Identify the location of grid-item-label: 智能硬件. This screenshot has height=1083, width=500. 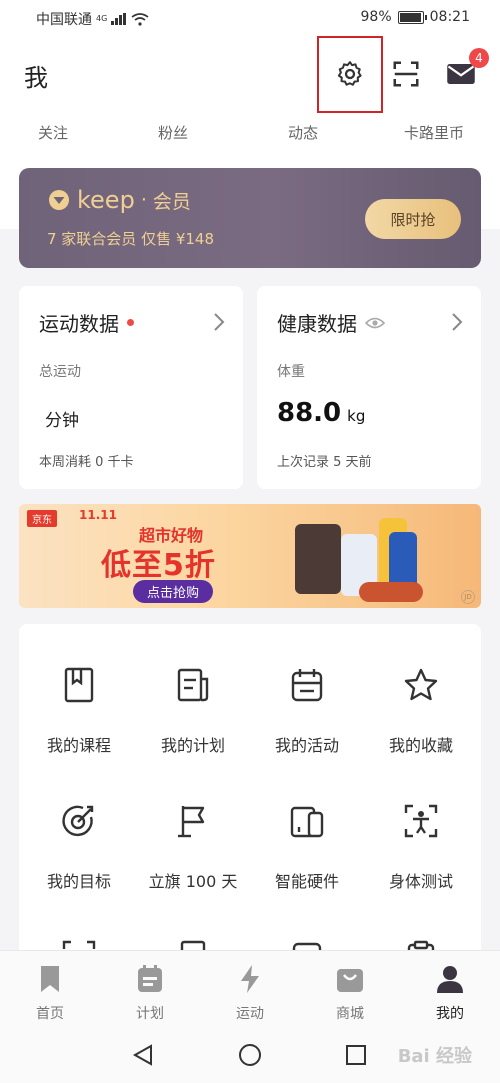
(306, 881).